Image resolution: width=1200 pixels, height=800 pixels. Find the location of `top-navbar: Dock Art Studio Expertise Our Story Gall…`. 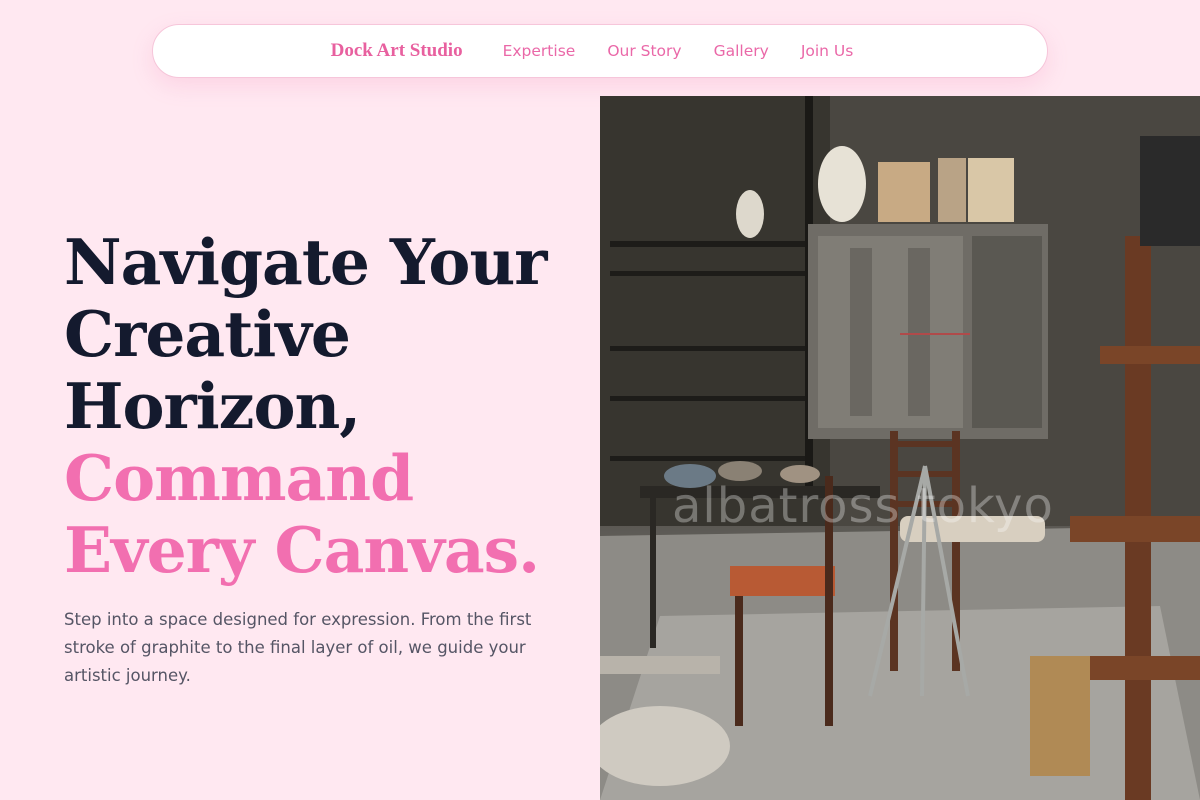

top-navbar: Dock Art Studio Expertise Our Story Gall… is located at coordinates (600, 51).